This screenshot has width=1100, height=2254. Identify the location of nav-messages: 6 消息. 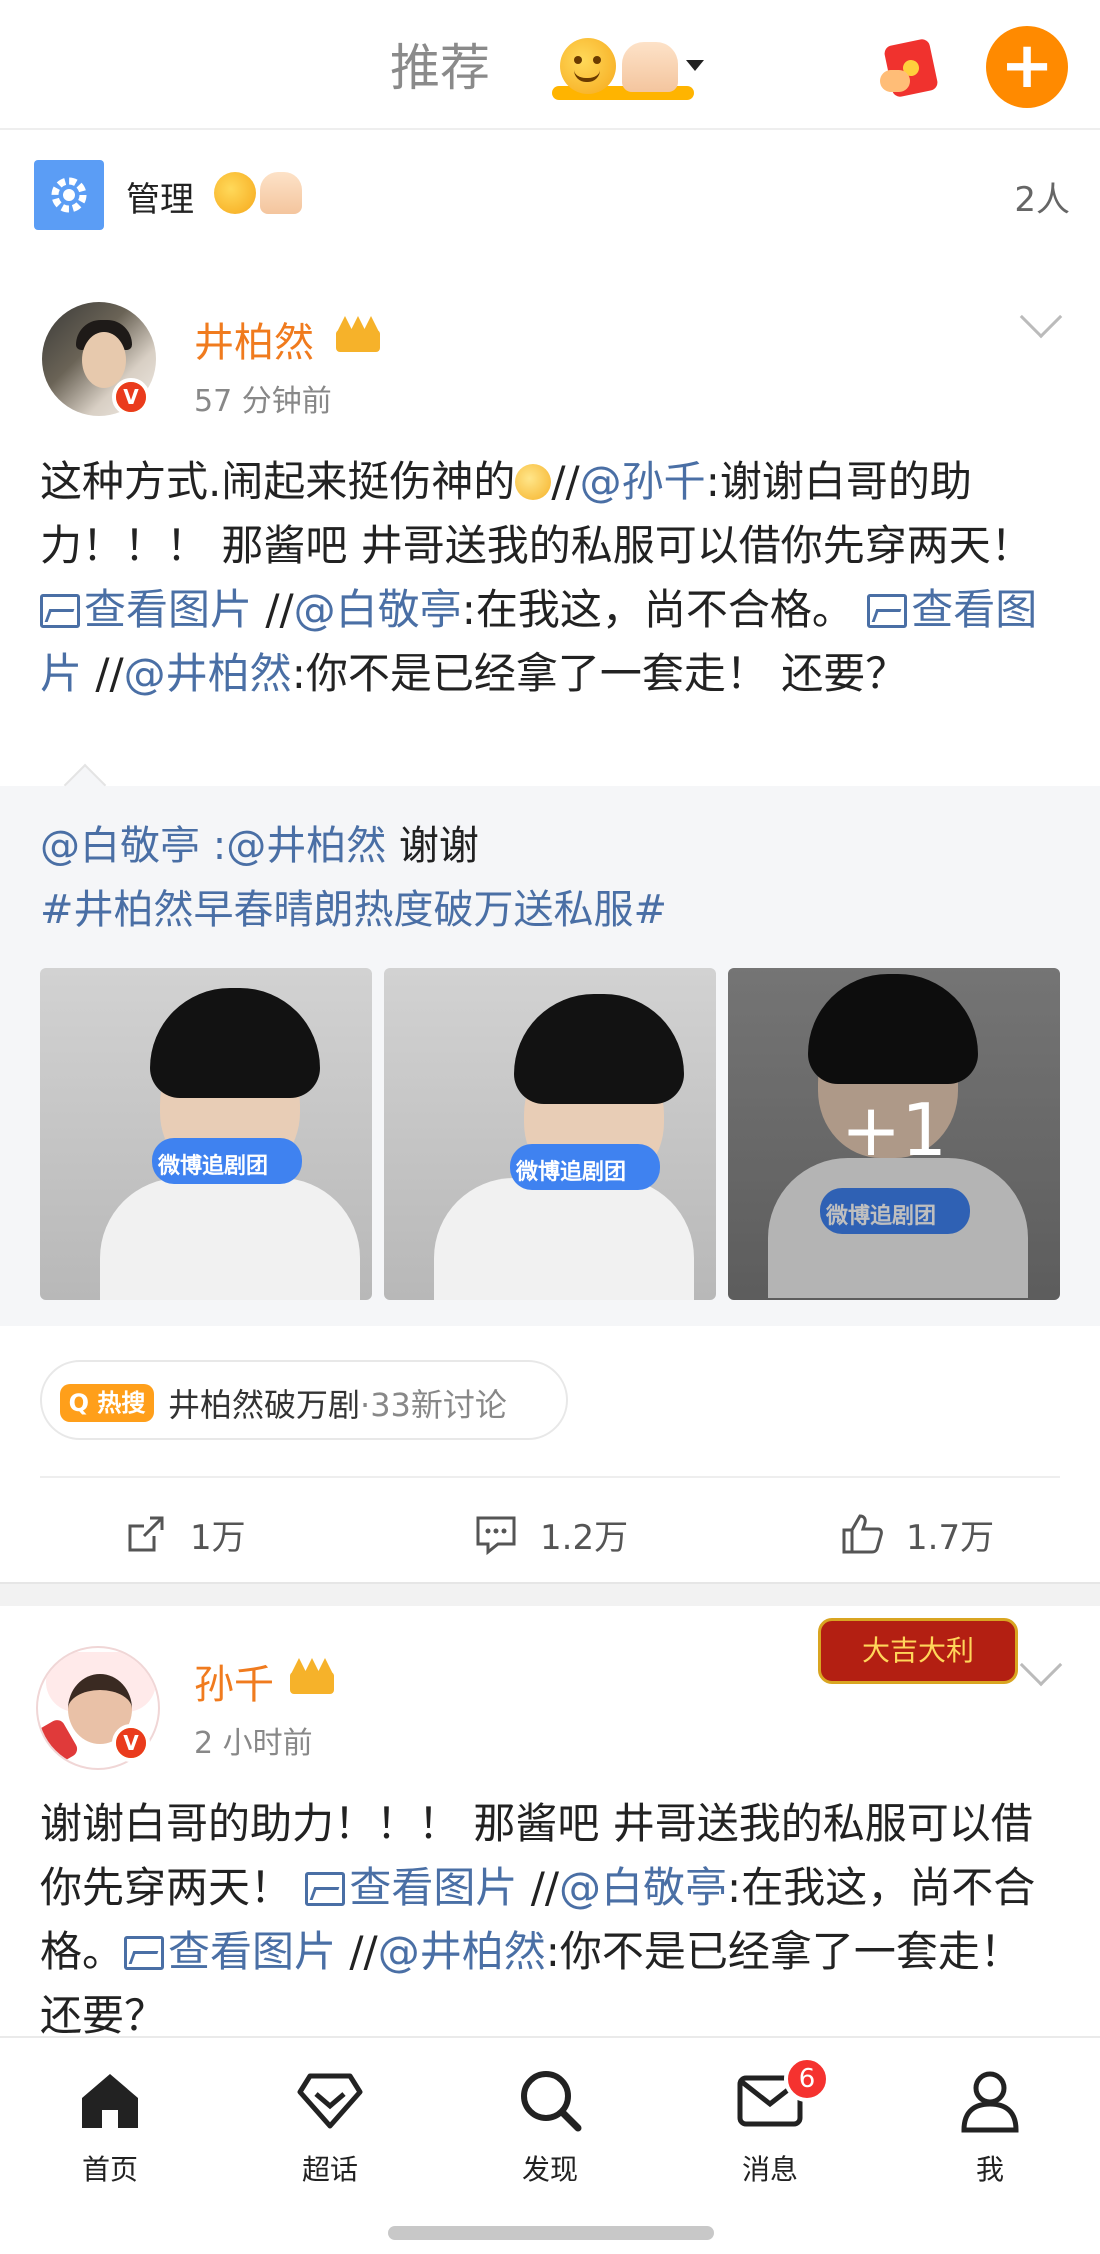
(770, 2126).